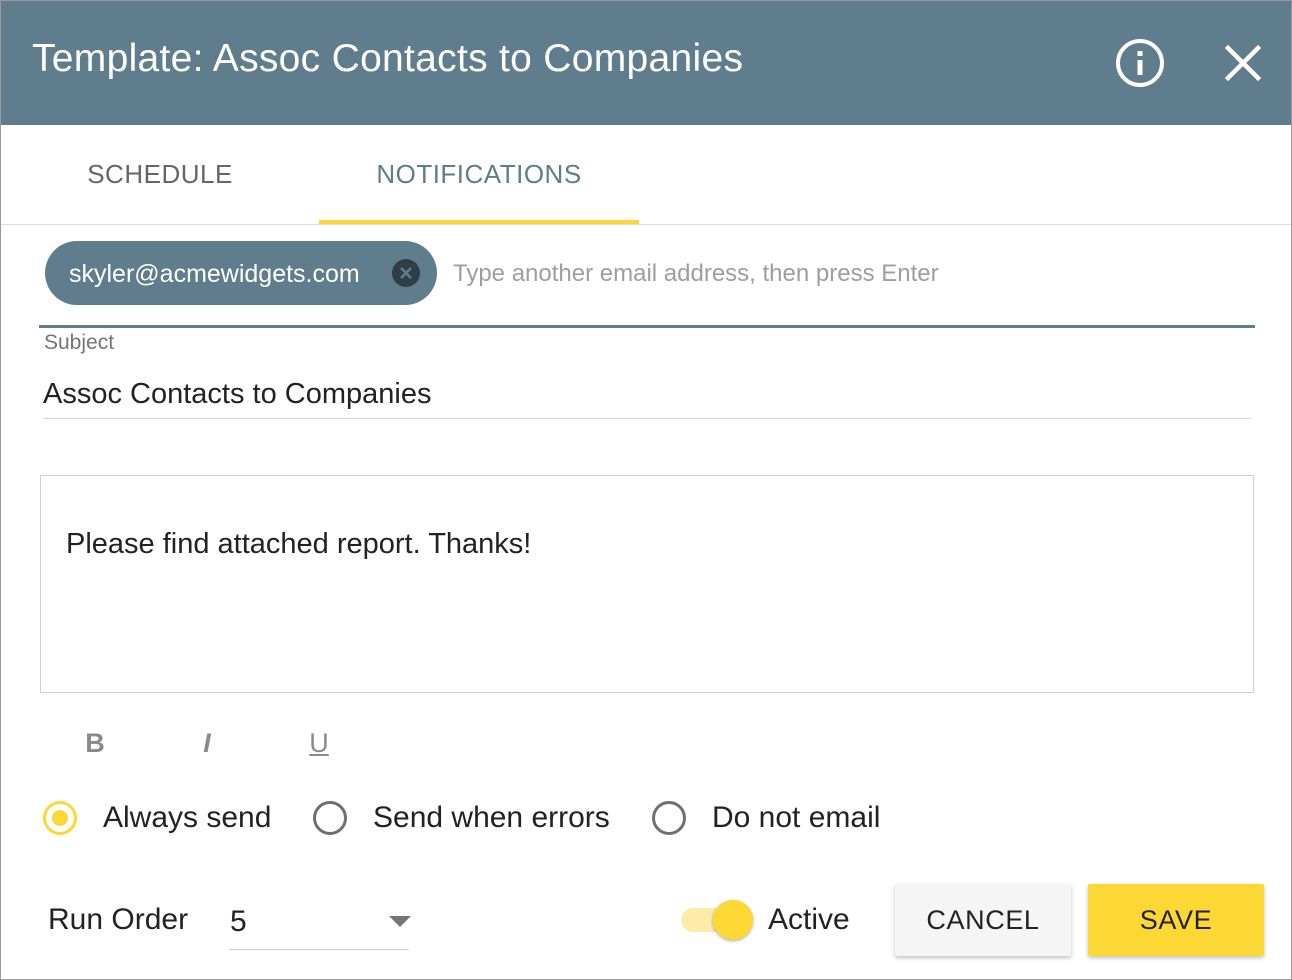 The image size is (1292, 980). What do you see at coordinates (809, 919) in the screenshot?
I see `active-label: Active` at bounding box center [809, 919].